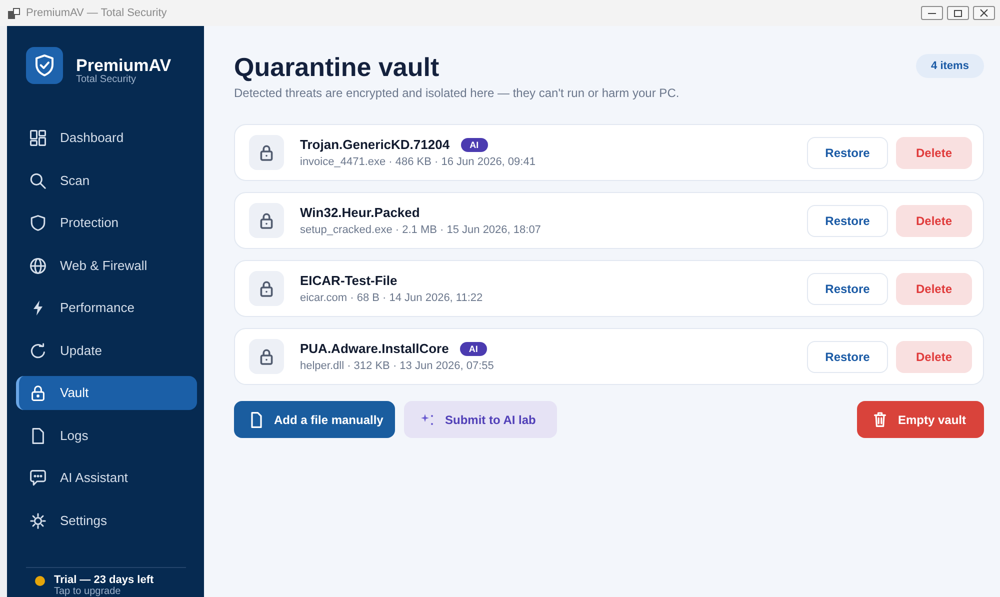 This screenshot has width=1000, height=597. What do you see at coordinates (124, 66) in the screenshot?
I see `brand-name: PremiumAV` at bounding box center [124, 66].